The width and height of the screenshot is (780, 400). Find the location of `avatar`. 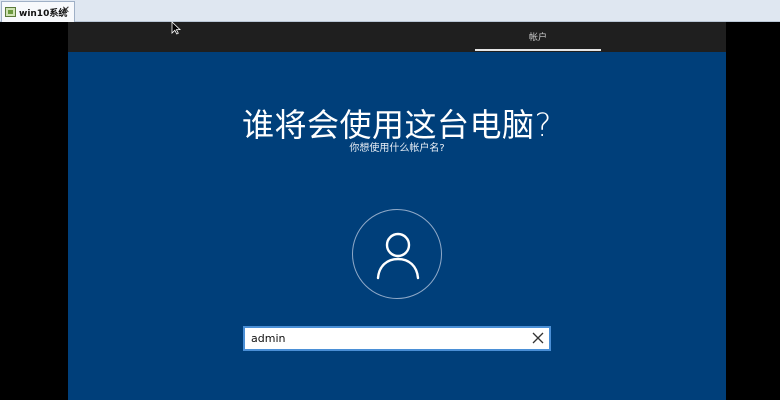

avatar is located at coordinates (397, 254).